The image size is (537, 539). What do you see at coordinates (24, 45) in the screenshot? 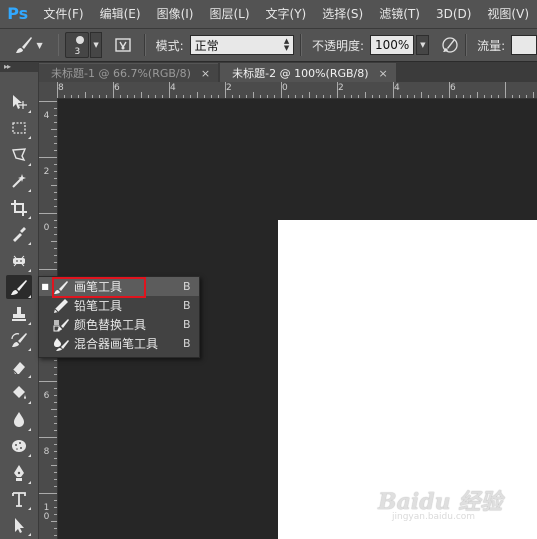
I see `tool-preset-picker` at bounding box center [24, 45].